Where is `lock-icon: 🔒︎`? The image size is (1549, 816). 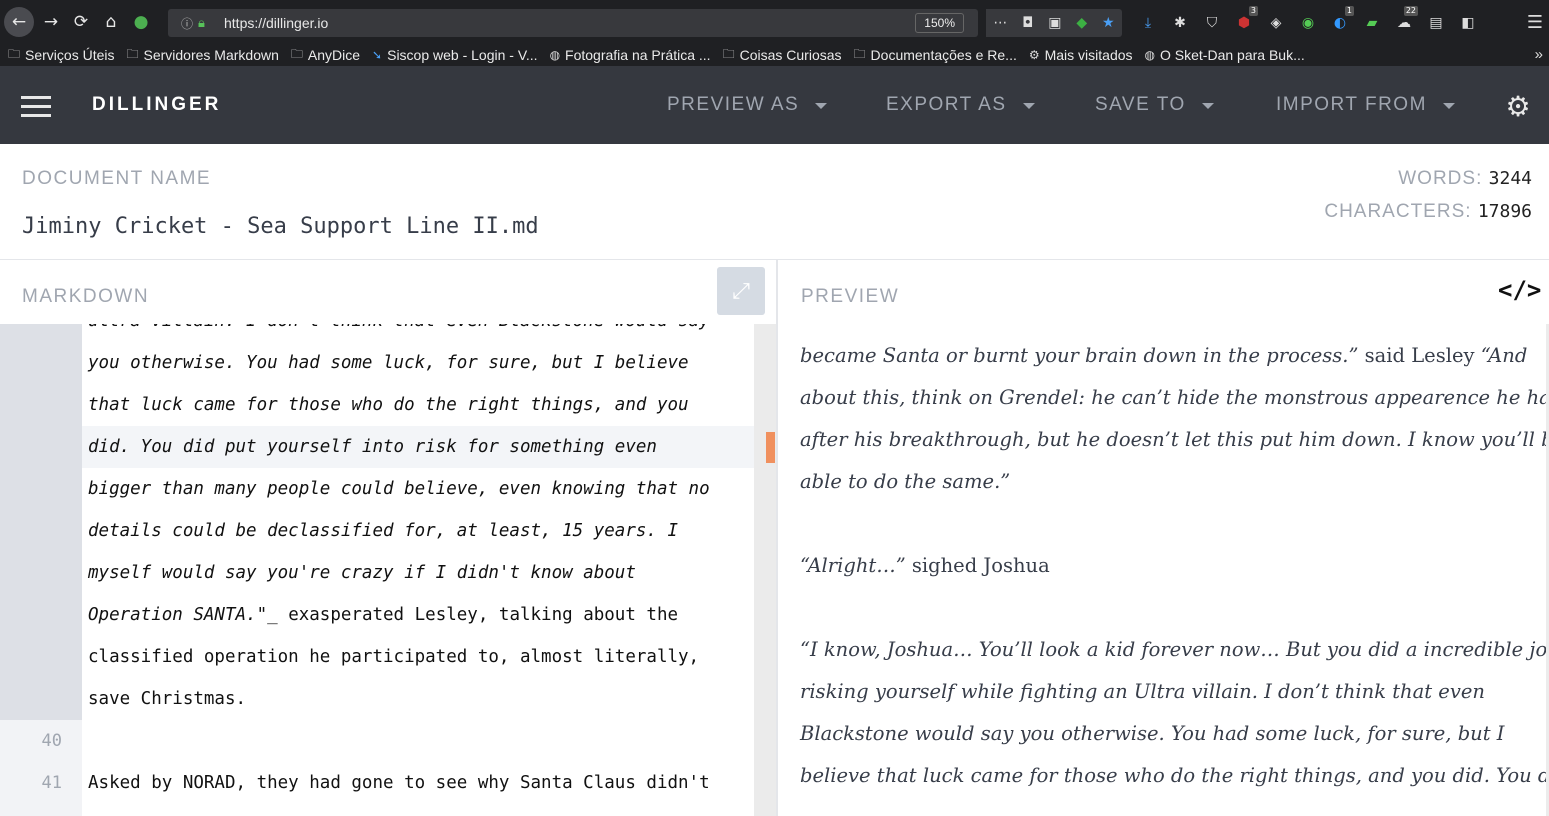 lock-icon: 🔒︎ is located at coordinates (201, 23).